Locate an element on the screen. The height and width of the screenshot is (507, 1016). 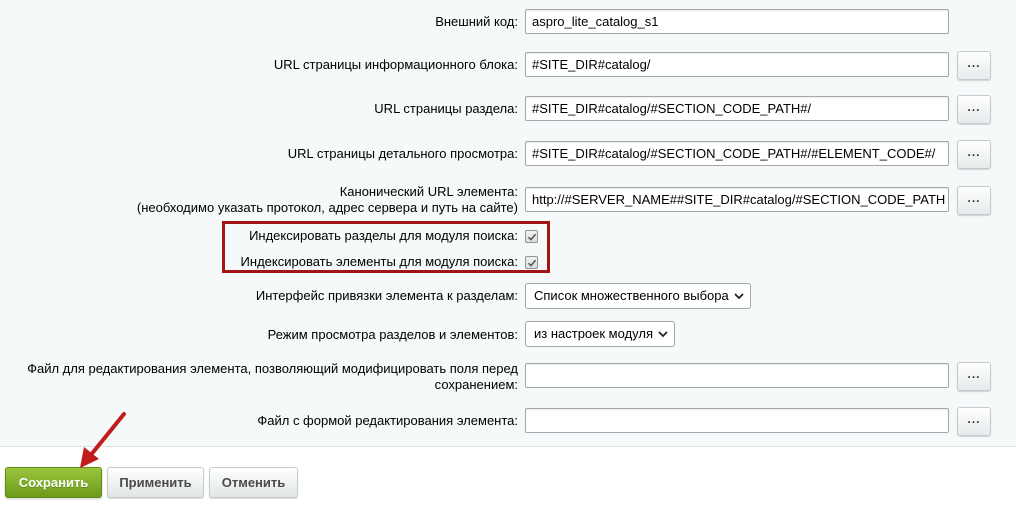
iblock-url-input: #SITE_DIR#catalog/ is located at coordinates (737, 64).